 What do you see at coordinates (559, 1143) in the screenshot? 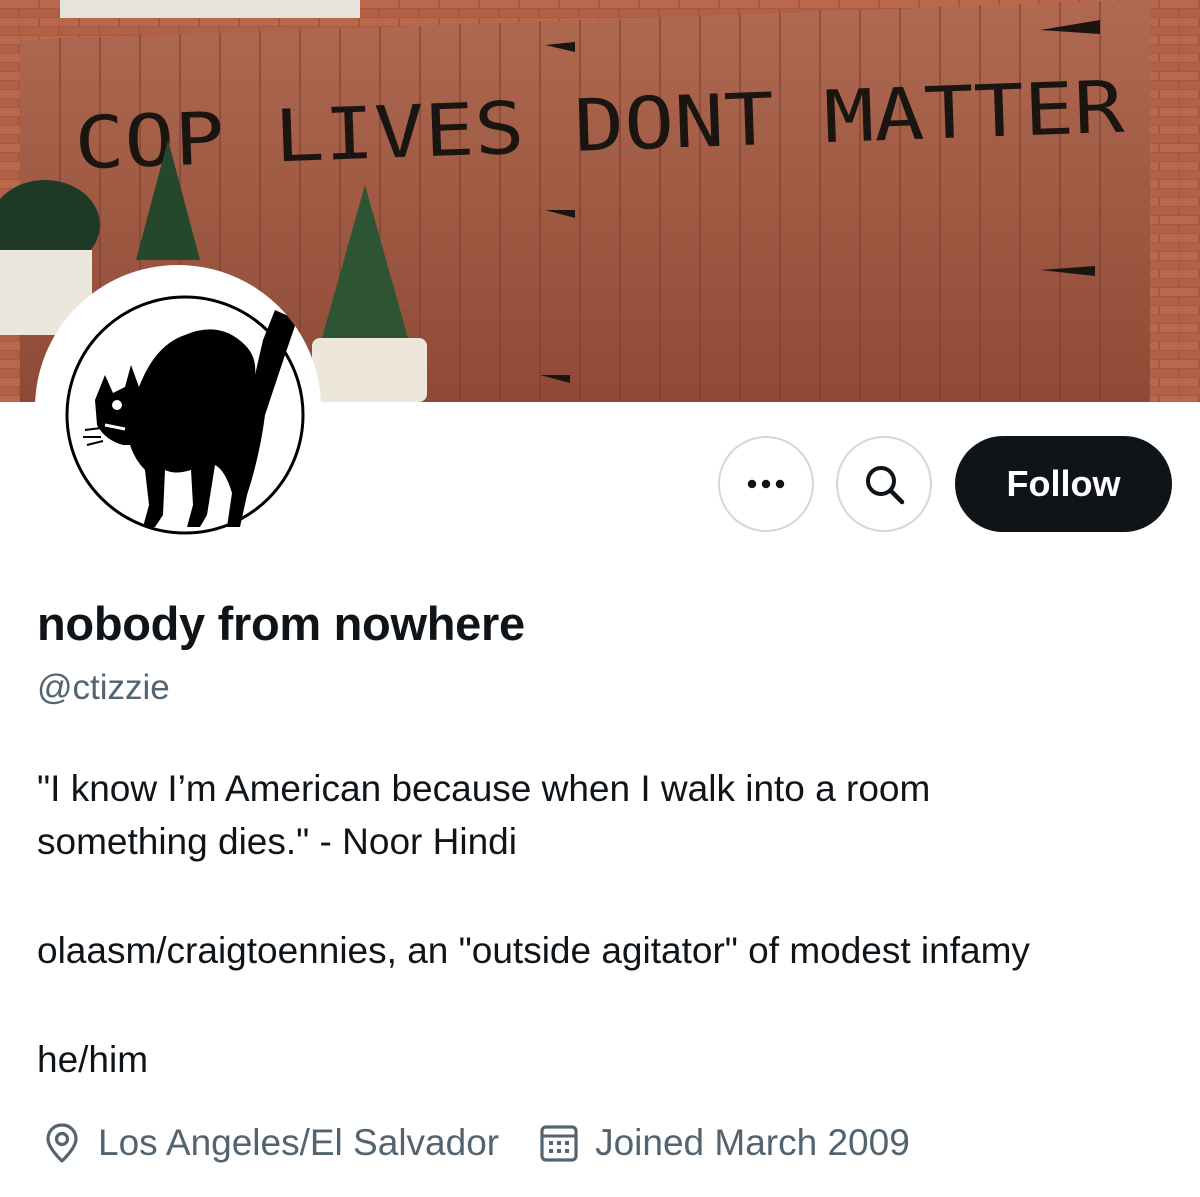
I see `calendar-icon` at bounding box center [559, 1143].